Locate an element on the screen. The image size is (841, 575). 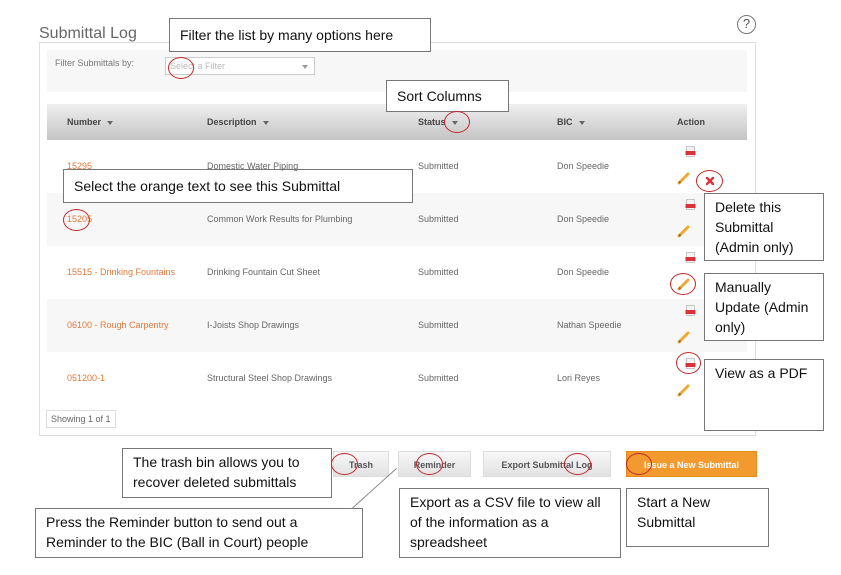
filter-select: Select a Filter is located at coordinates (240, 66).